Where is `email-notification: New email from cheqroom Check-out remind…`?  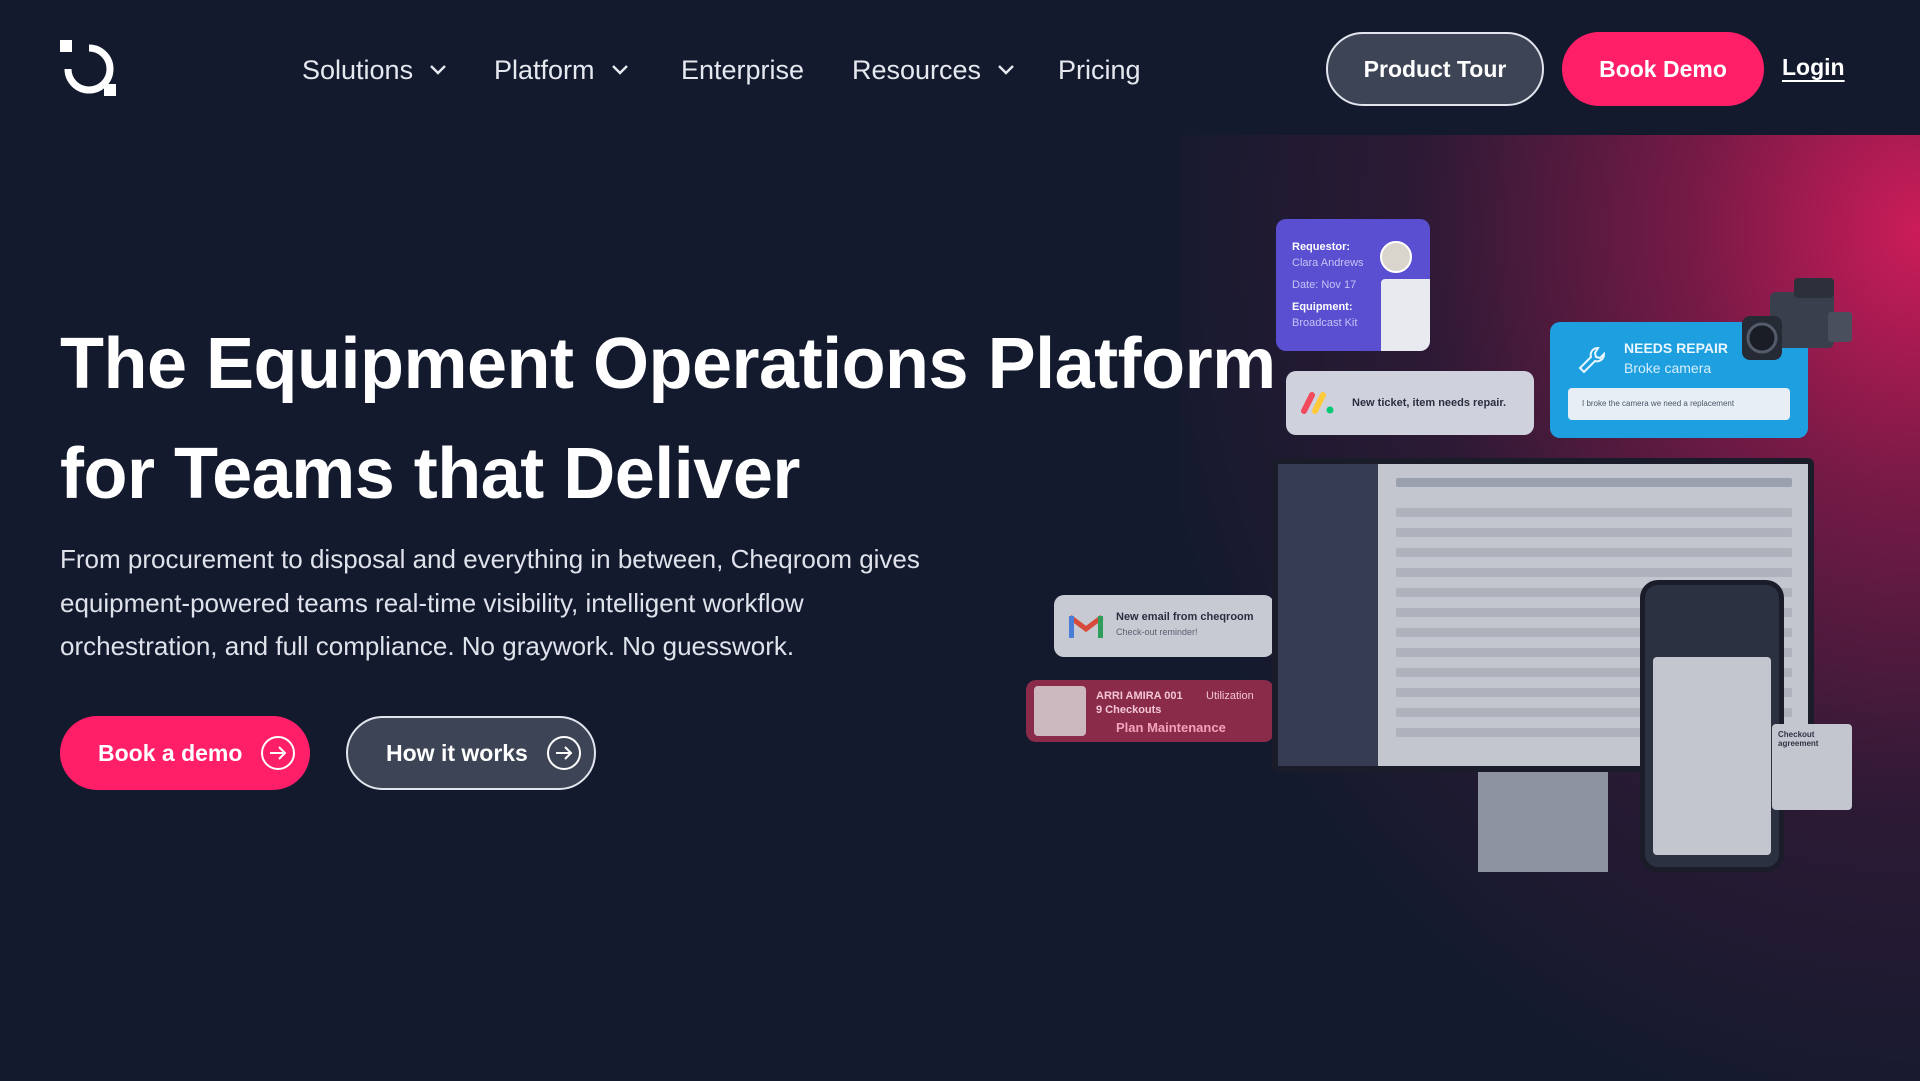 email-notification: New email from cheqroom Check-out remind… is located at coordinates (1164, 626).